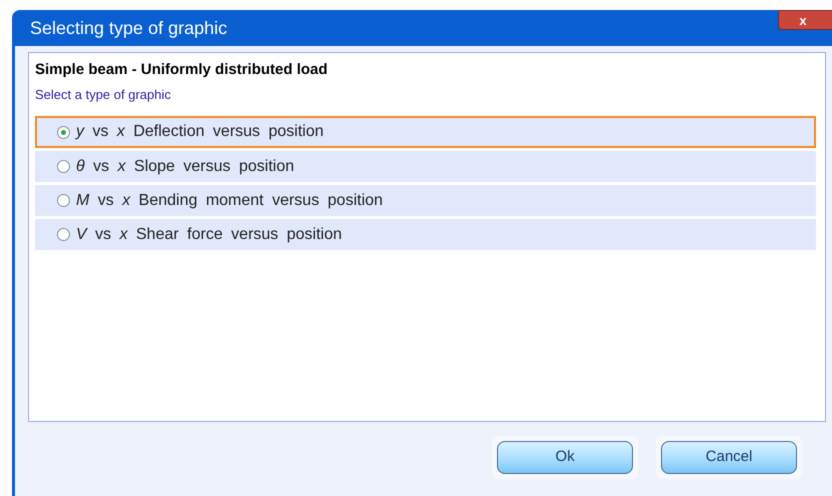 The height and width of the screenshot is (496, 832). I want to click on option-row: V vs x Shear force versus position, so click(425, 234).